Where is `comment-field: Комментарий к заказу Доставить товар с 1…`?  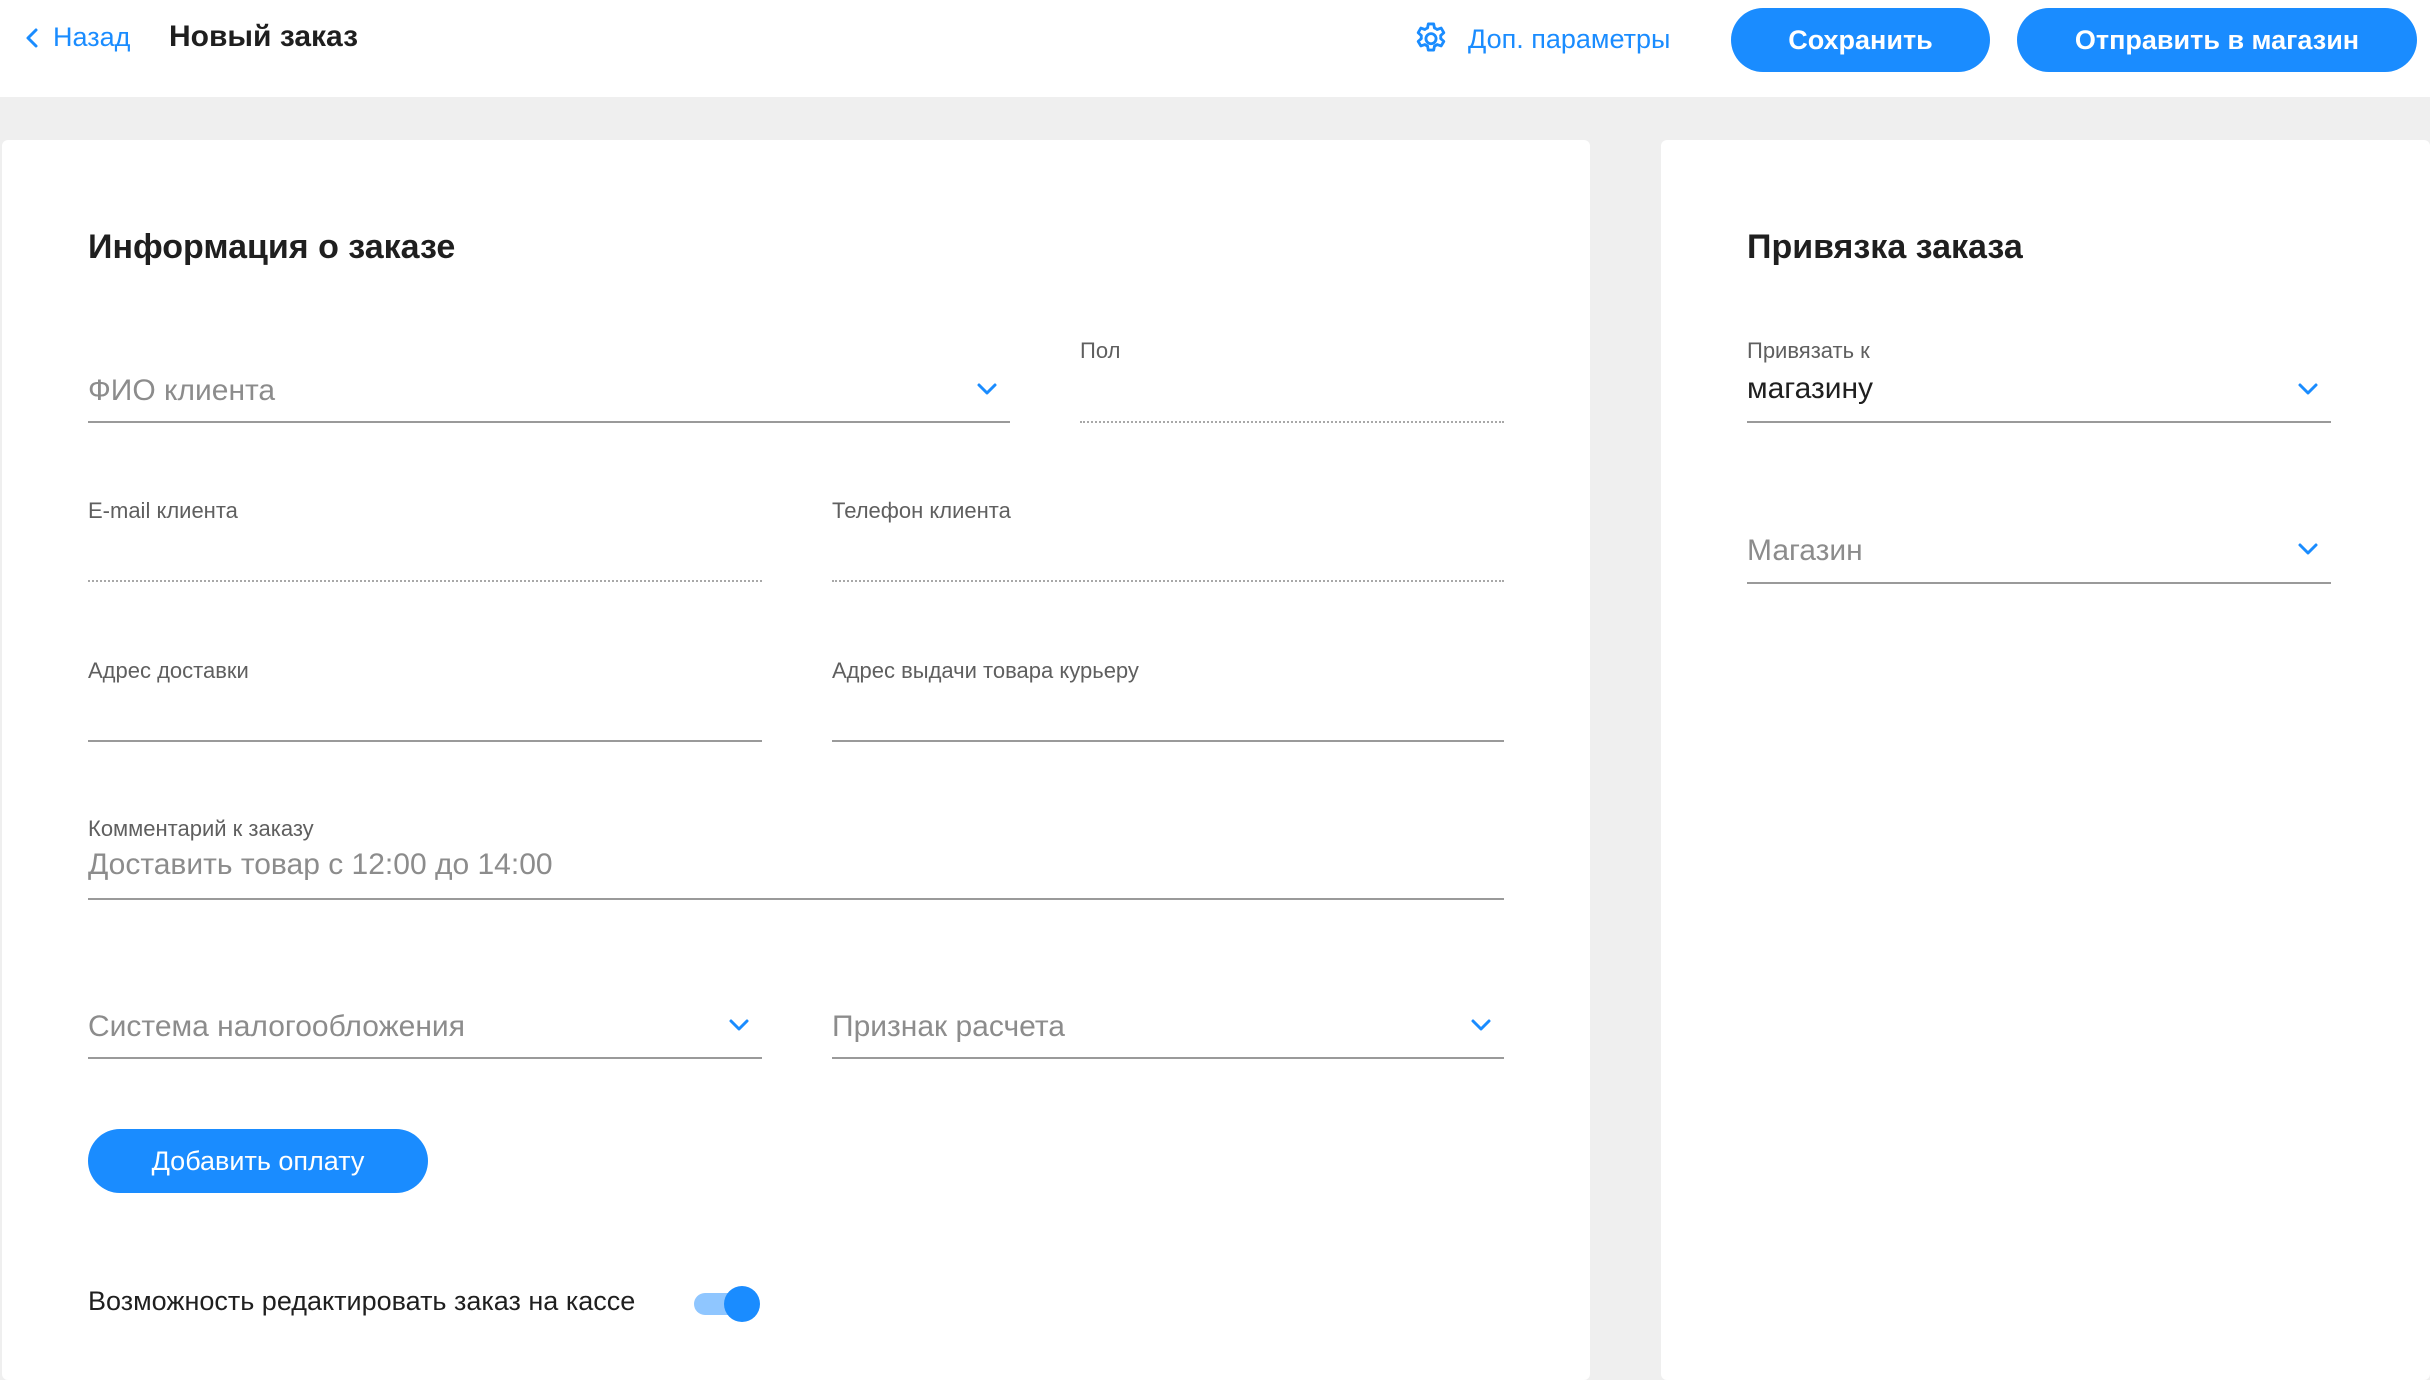 comment-field: Комментарий к заказу Доставить товар с 1… is located at coordinates (796, 859).